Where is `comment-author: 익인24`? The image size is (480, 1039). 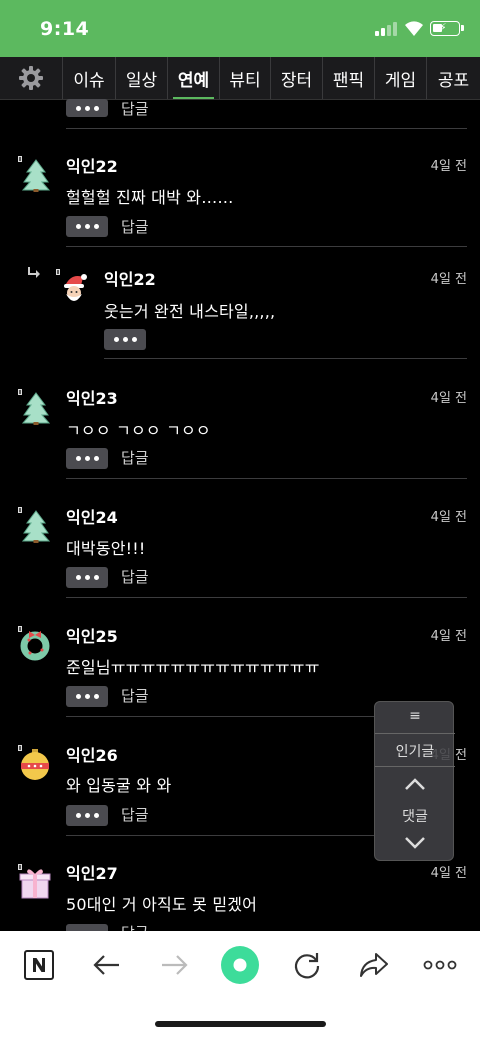 comment-author: 익인24 is located at coordinates (92, 516).